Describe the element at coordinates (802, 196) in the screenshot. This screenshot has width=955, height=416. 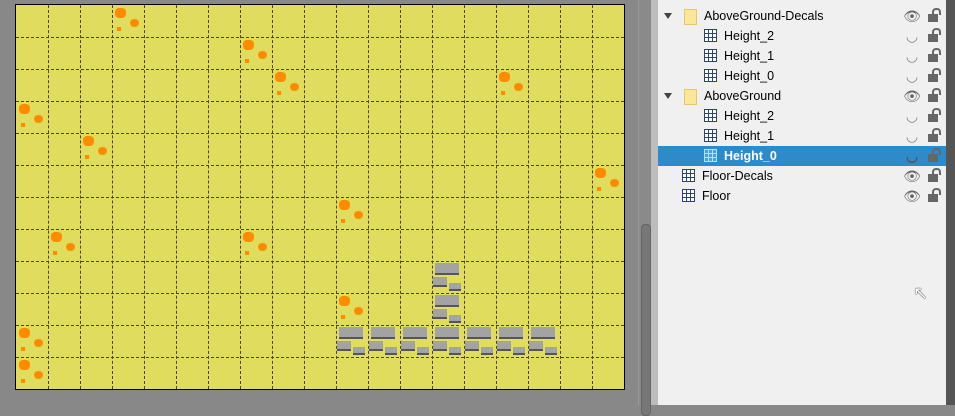
I see `layer-row: Floor 👁` at that location.